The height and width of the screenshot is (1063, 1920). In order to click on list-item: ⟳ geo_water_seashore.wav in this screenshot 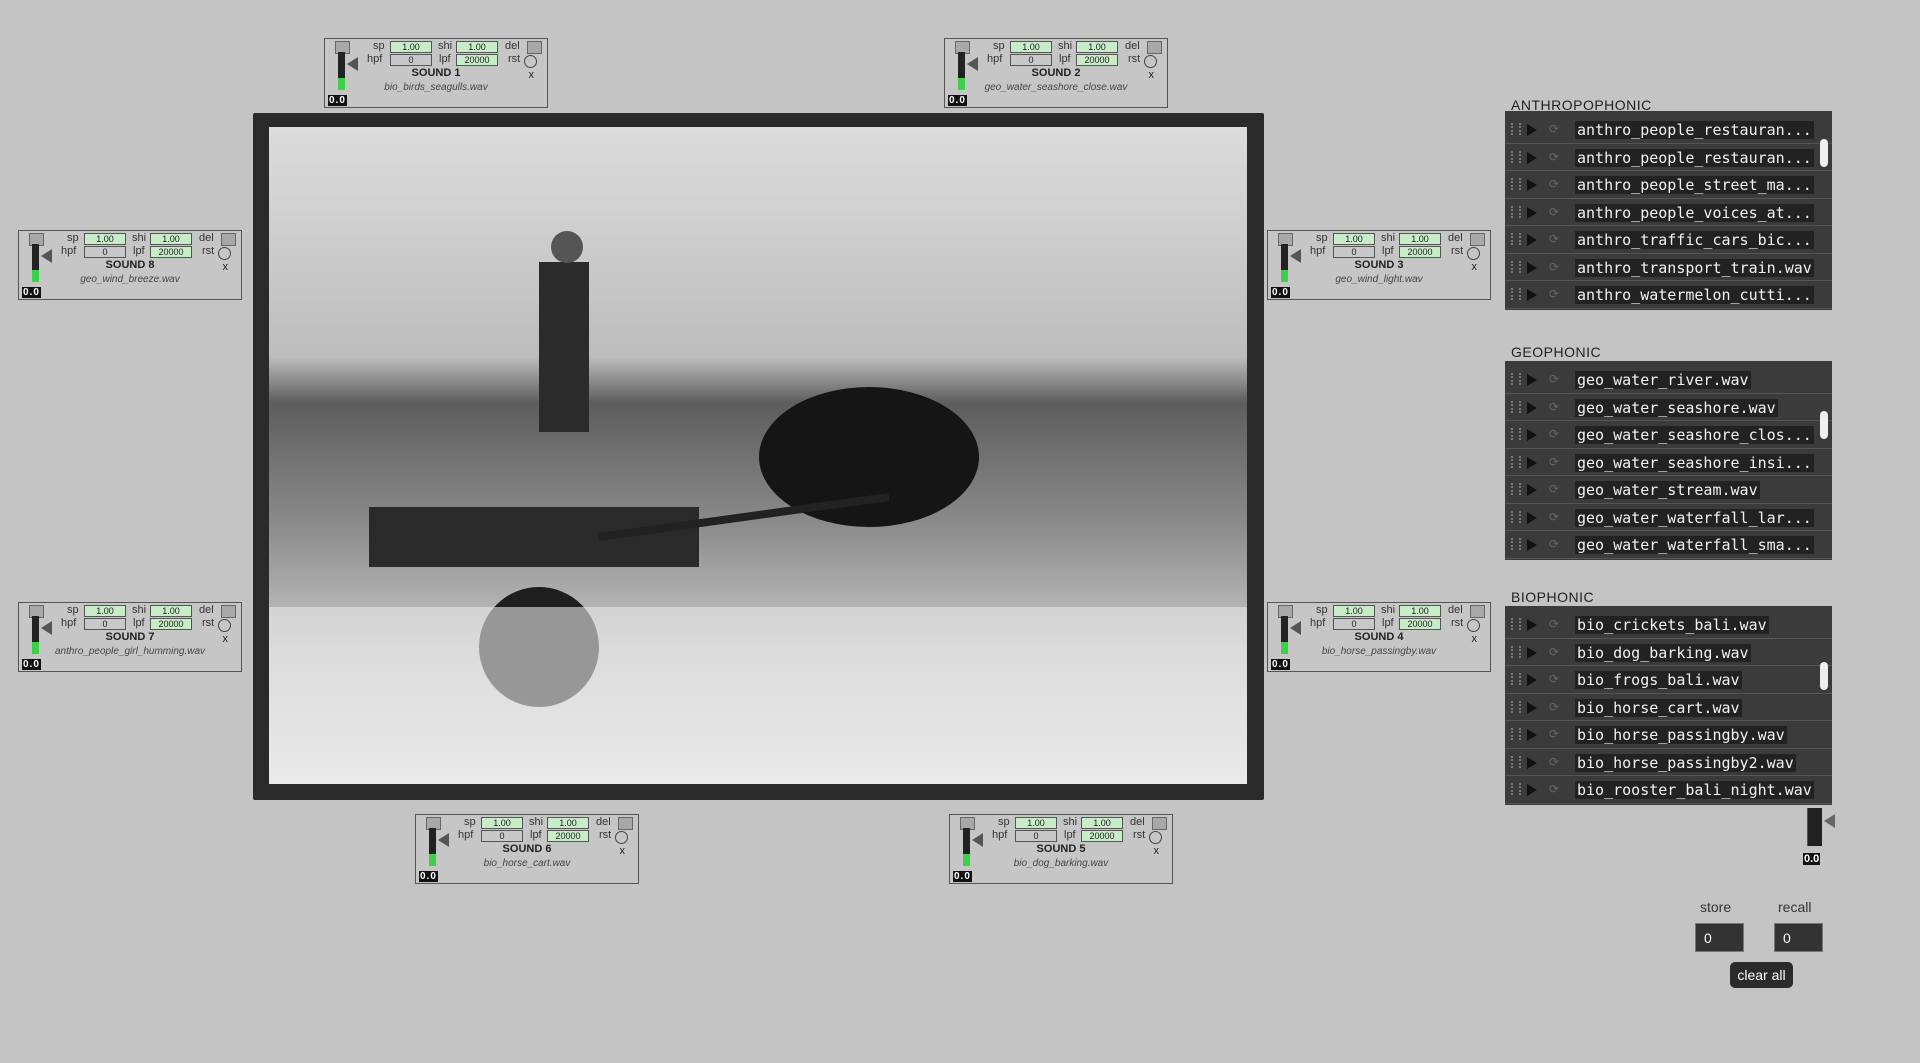, I will do `click(1668, 407)`.